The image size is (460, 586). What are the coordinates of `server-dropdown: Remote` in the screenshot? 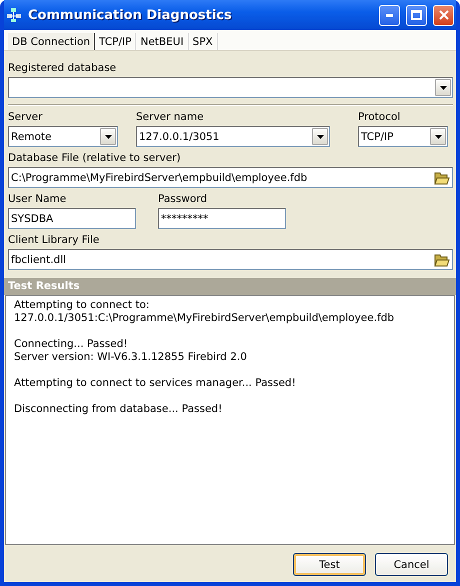 It's located at (63, 136).